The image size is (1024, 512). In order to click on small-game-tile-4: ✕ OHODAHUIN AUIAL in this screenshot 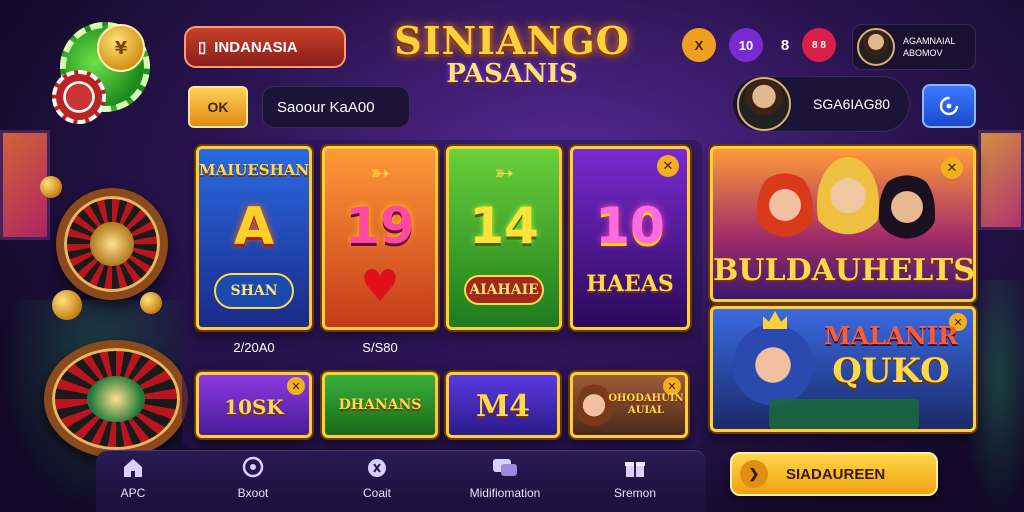, I will do `click(629, 405)`.